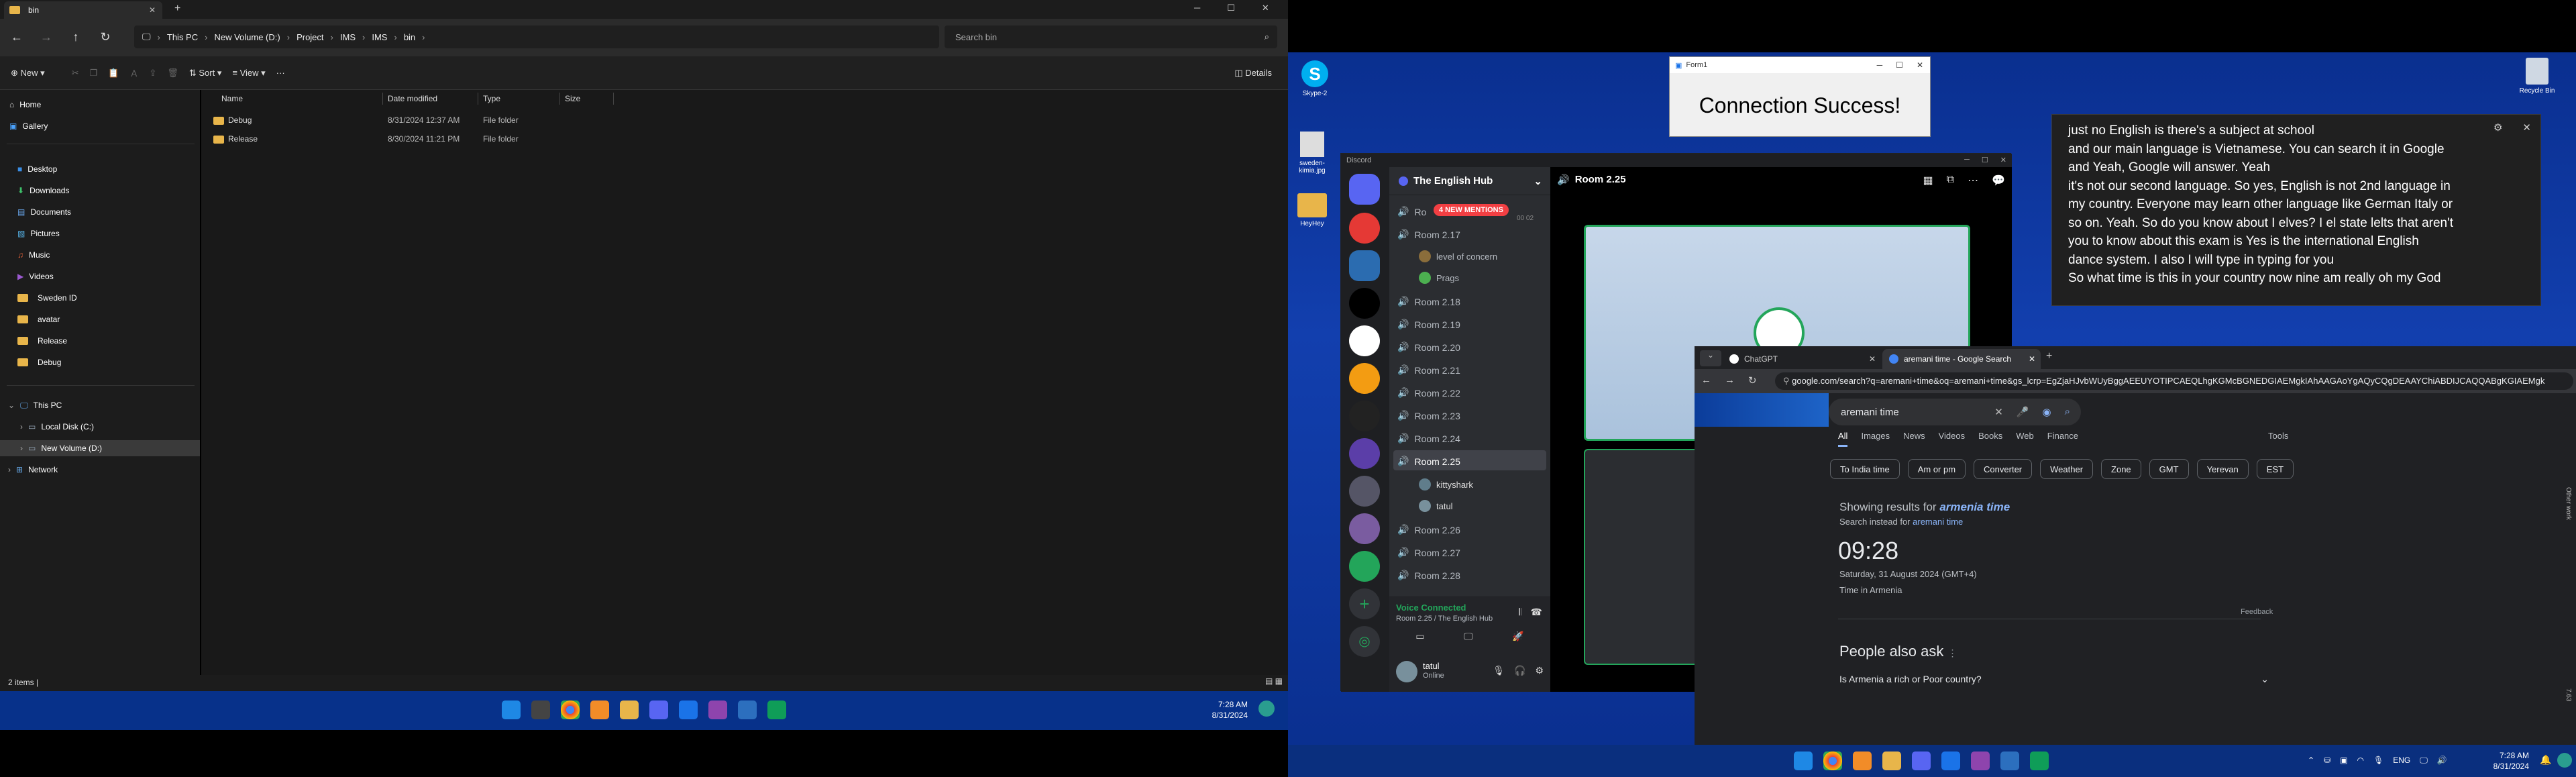 Image resolution: width=2576 pixels, height=777 pixels. I want to click on tray-icon: ▣, so click(2343, 761).